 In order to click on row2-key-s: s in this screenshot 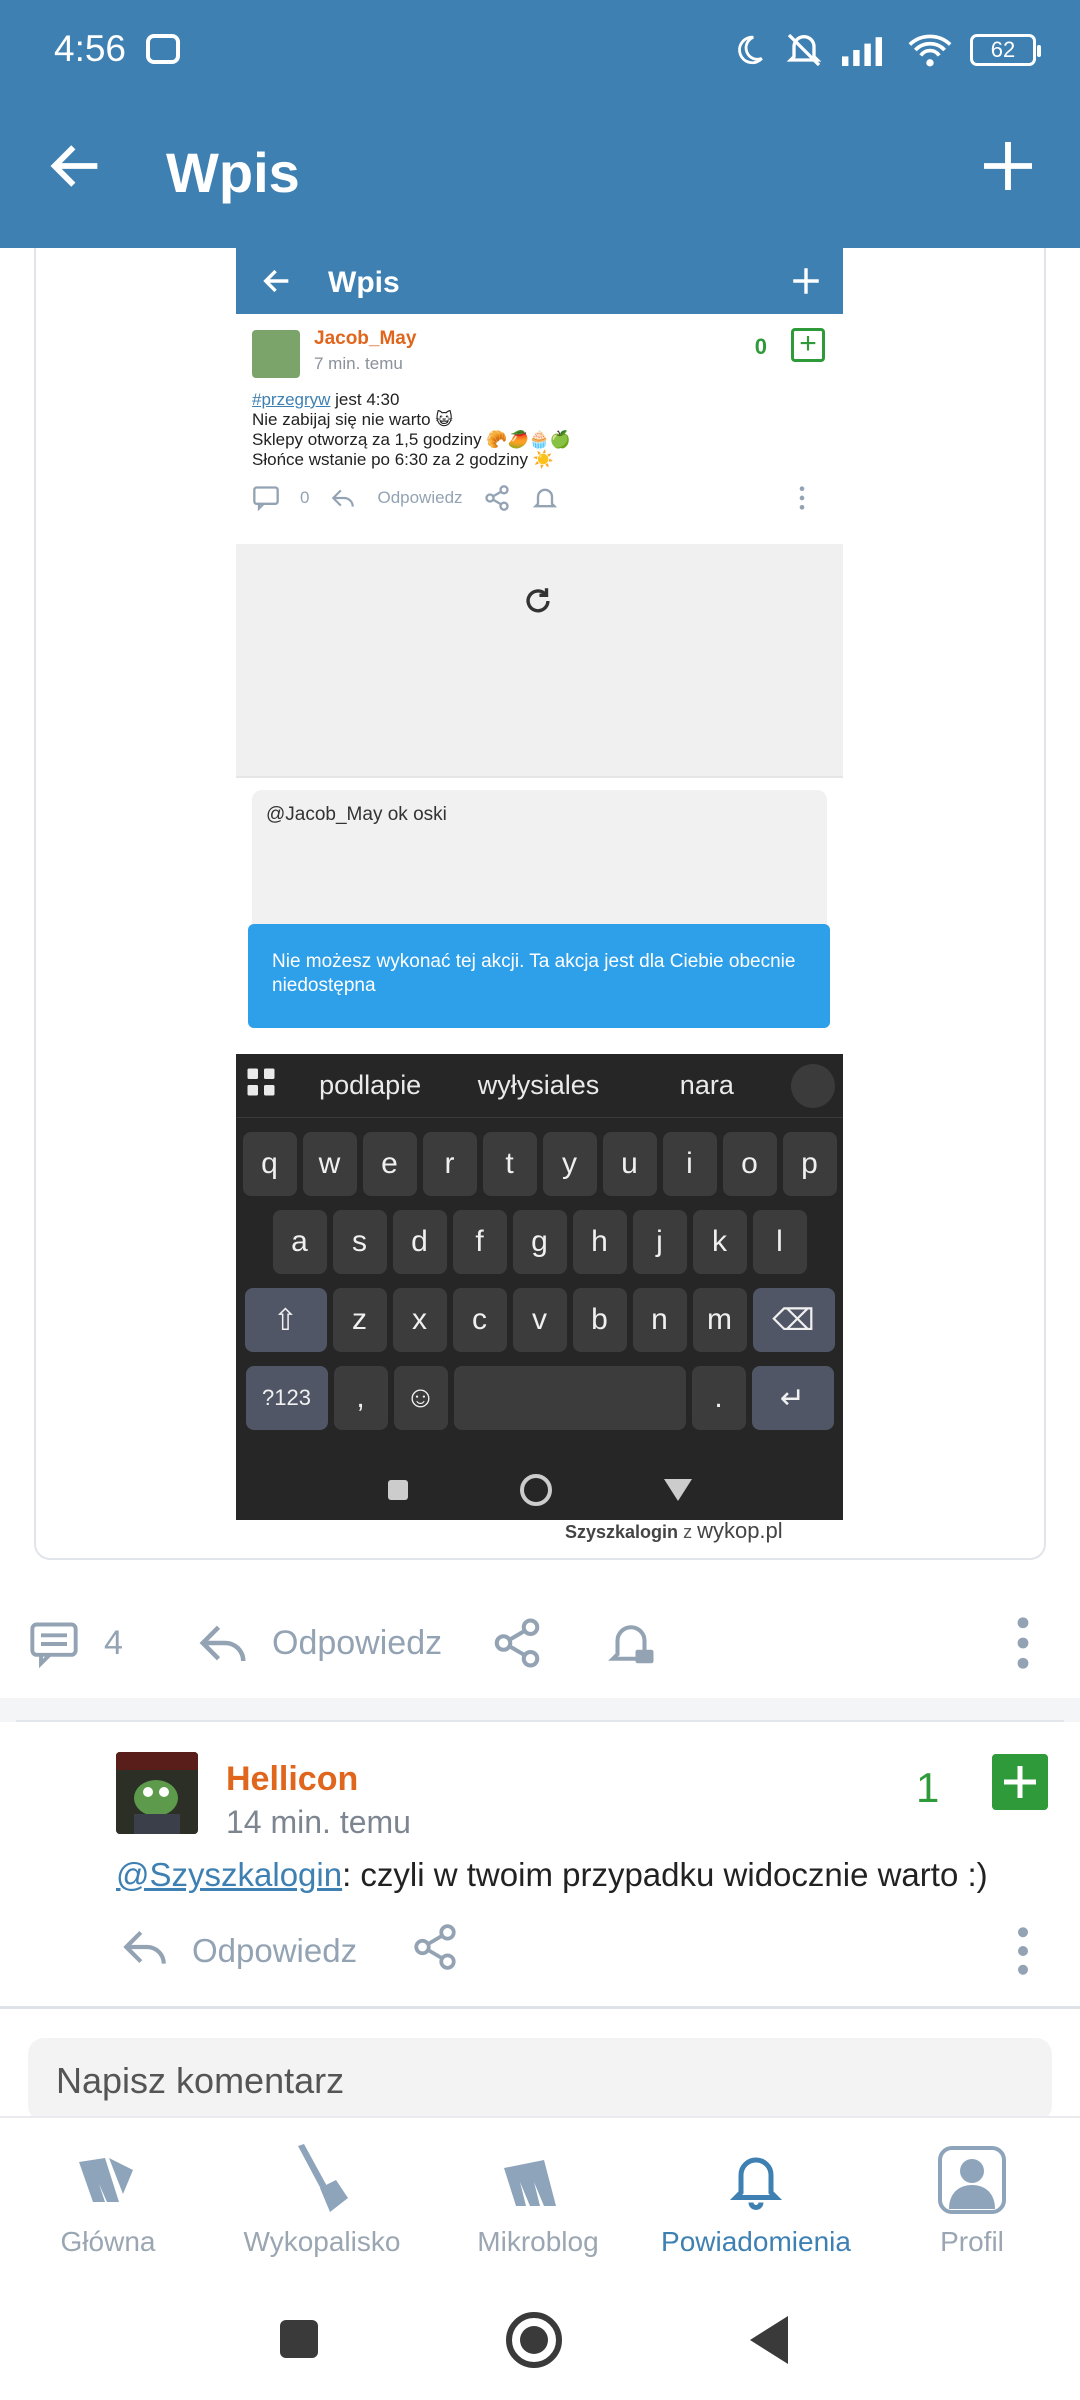, I will do `click(359, 1242)`.